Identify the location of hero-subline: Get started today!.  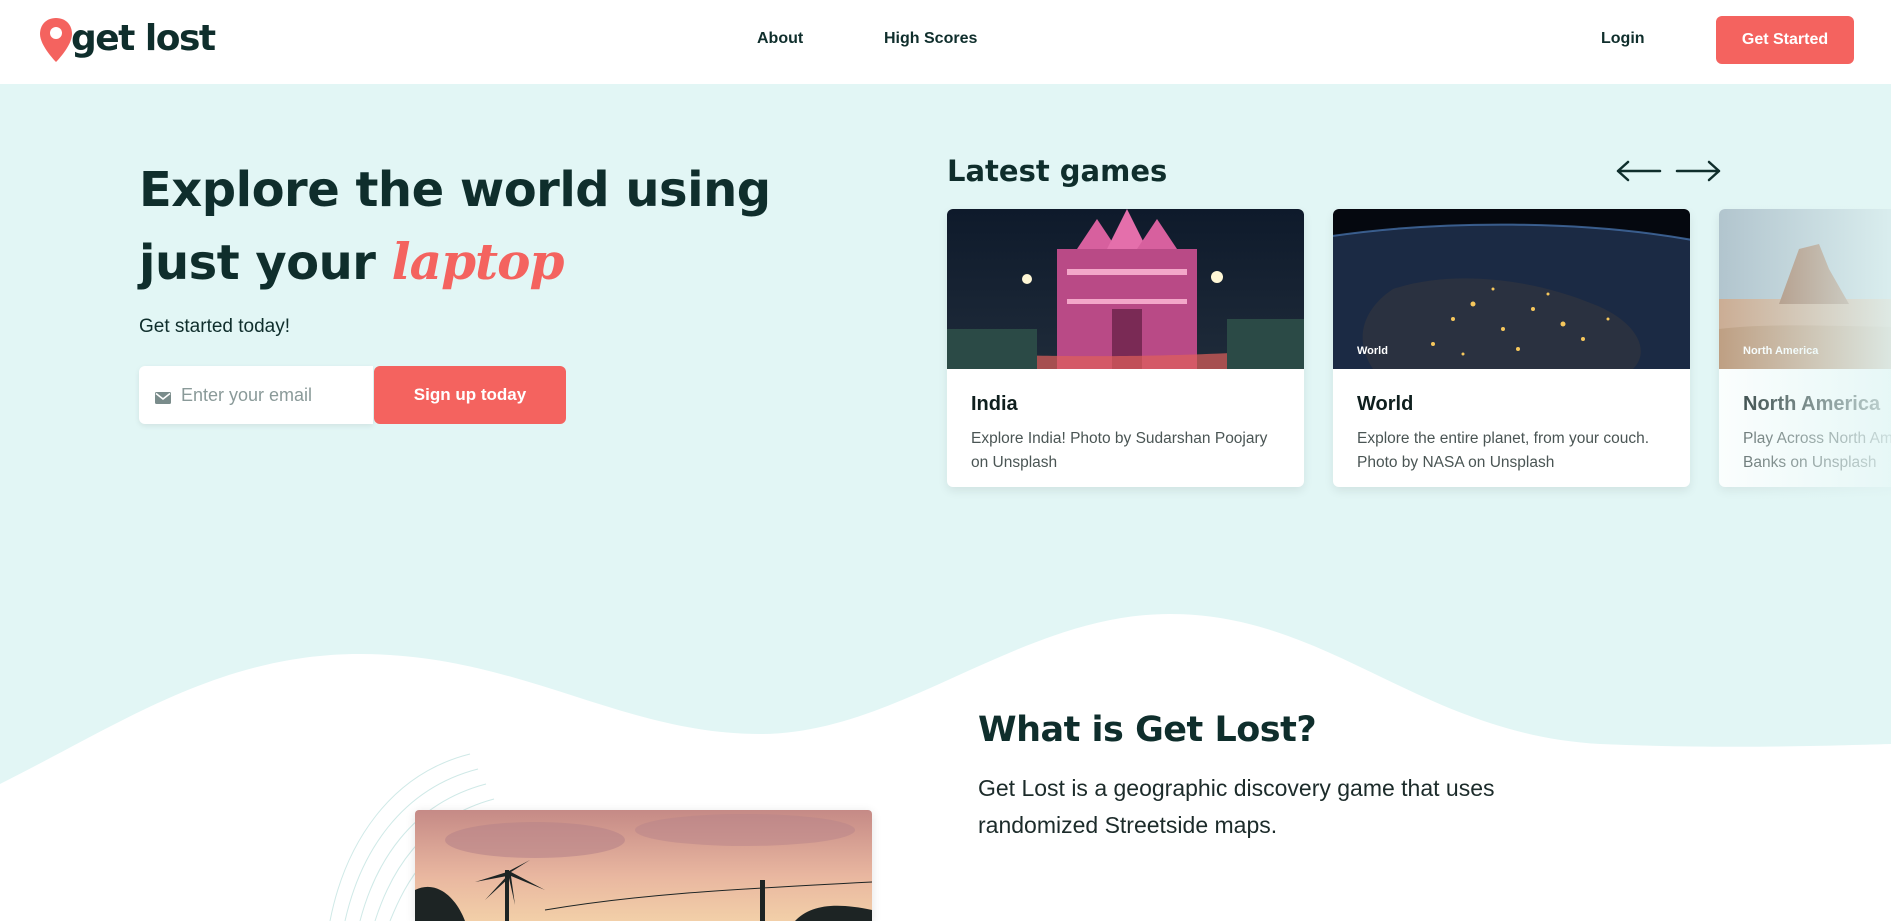
(215, 326).